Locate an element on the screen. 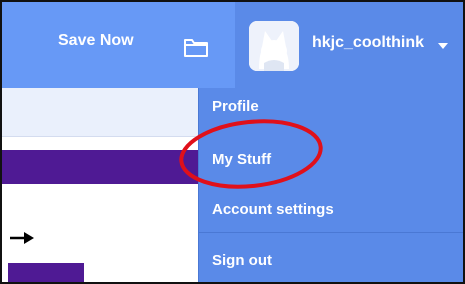 The height and width of the screenshot is (284, 465). menu-item-account-settings: Account settings is located at coordinates (273, 209).